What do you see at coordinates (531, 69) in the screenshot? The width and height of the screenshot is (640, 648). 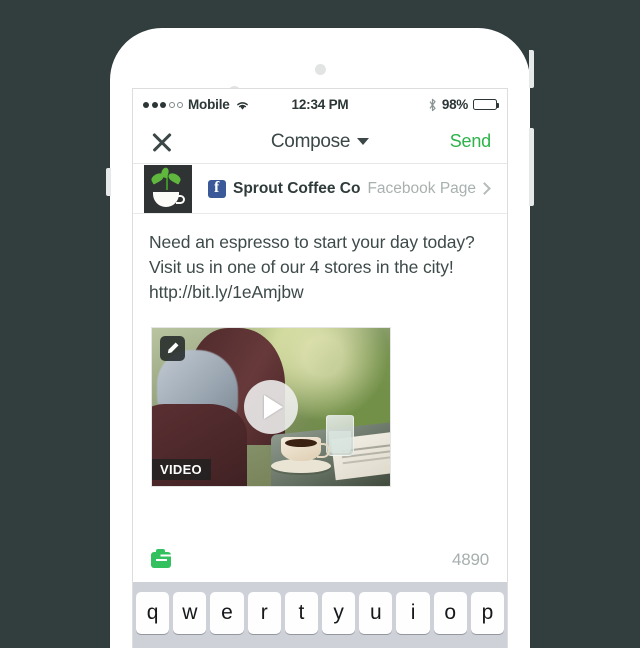 I see `power-button` at bounding box center [531, 69].